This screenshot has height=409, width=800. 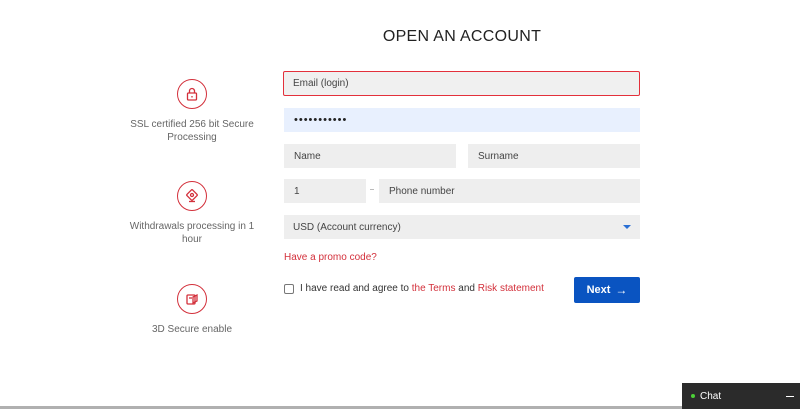 I want to click on agree-checkbox, so click(x=289, y=288).